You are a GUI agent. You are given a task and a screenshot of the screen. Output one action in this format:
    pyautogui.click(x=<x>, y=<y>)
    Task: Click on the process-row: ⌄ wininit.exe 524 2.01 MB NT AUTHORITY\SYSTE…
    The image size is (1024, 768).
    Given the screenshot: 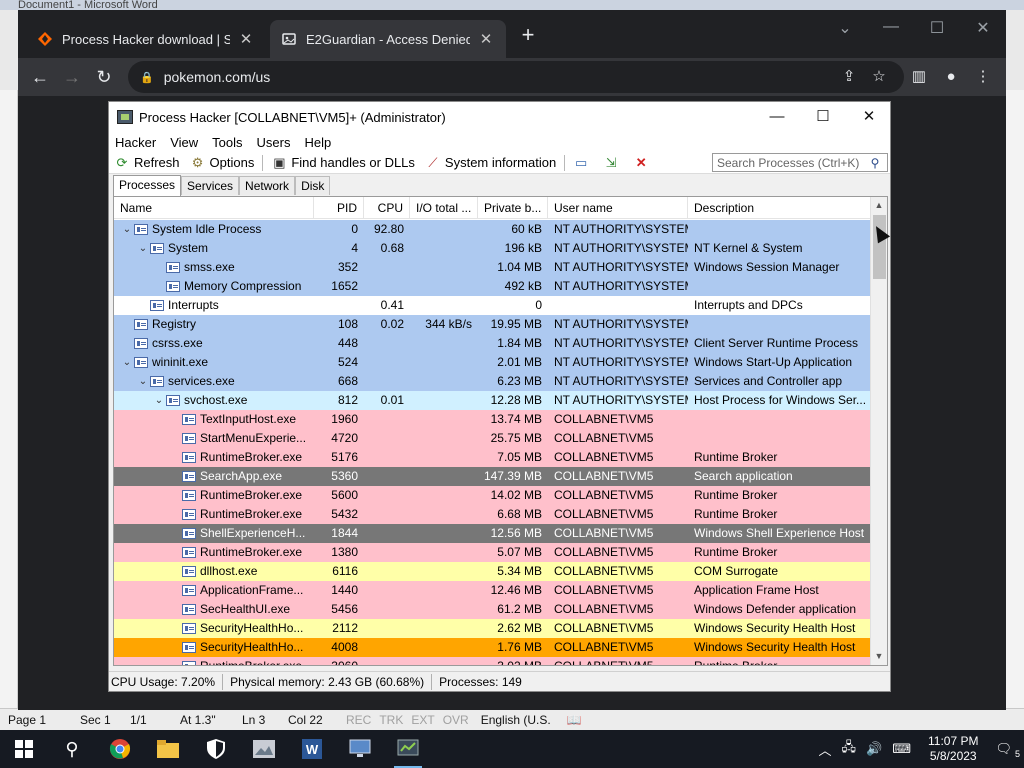 What is the action you would take?
    pyautogui.click(x=492, y=362)
    